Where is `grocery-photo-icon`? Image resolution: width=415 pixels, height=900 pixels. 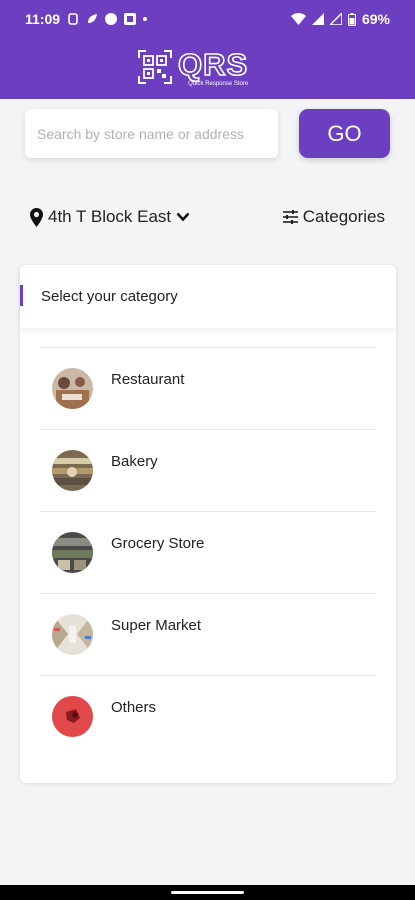
grocery-photo-icon is located at coordinates (72, 552).